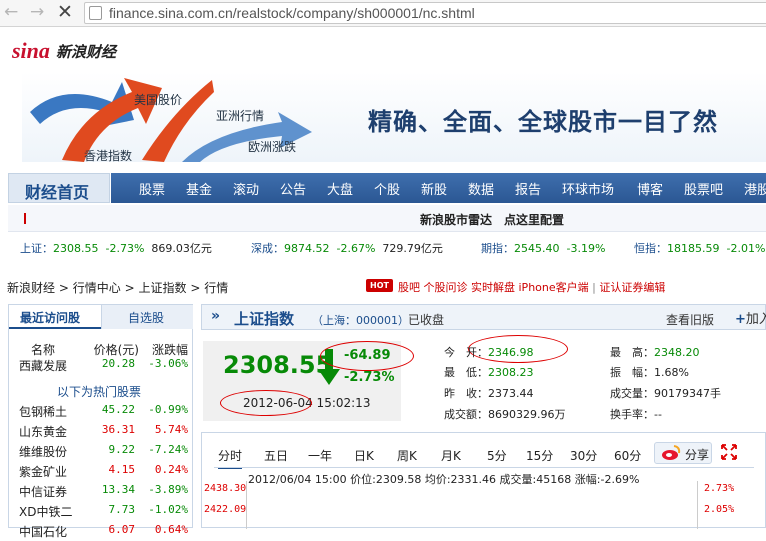 Image resolution: width=766 pixels, height=541 pixels. What do you see at coordinates (116, 248) in the screenshot?
I see `index-sh: 上证：2308.55 -2.73% 869.03亿元` at bounding box center [116, 248].